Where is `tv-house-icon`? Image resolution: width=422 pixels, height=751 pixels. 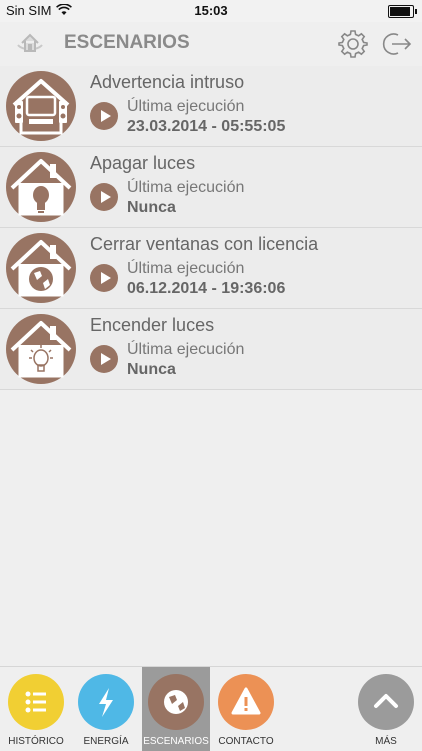 tv-house-icon is located at coordinates (41, 106).